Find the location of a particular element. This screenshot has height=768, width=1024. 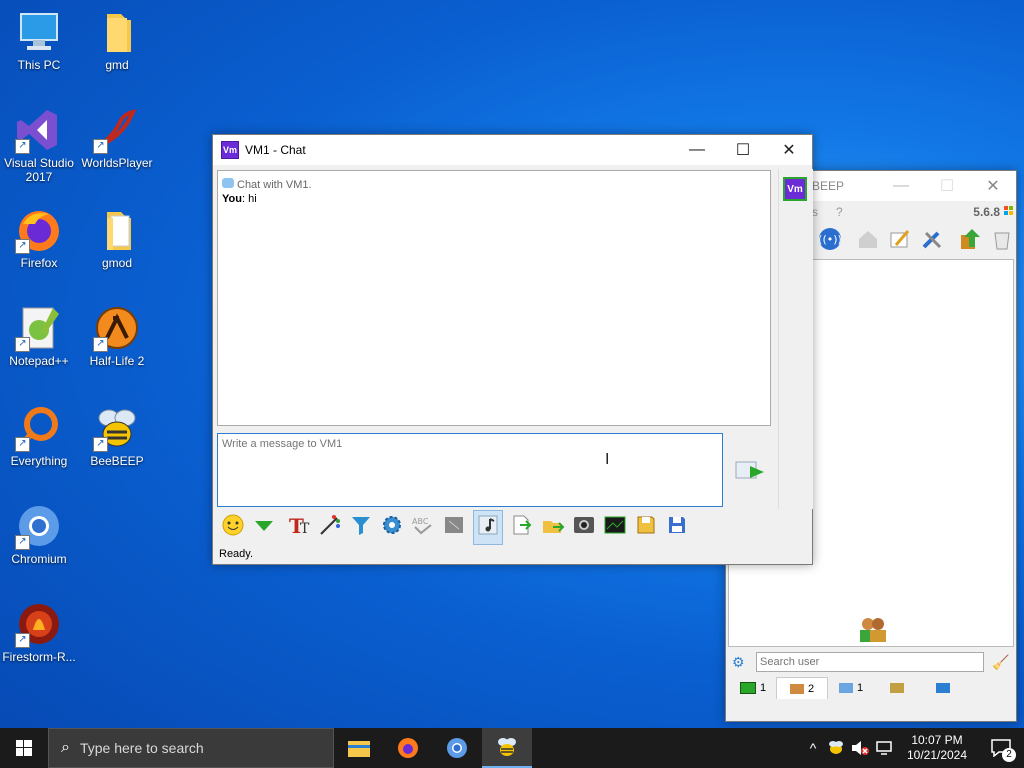

tab-chats: 1 is located at coordinates (753, 688).